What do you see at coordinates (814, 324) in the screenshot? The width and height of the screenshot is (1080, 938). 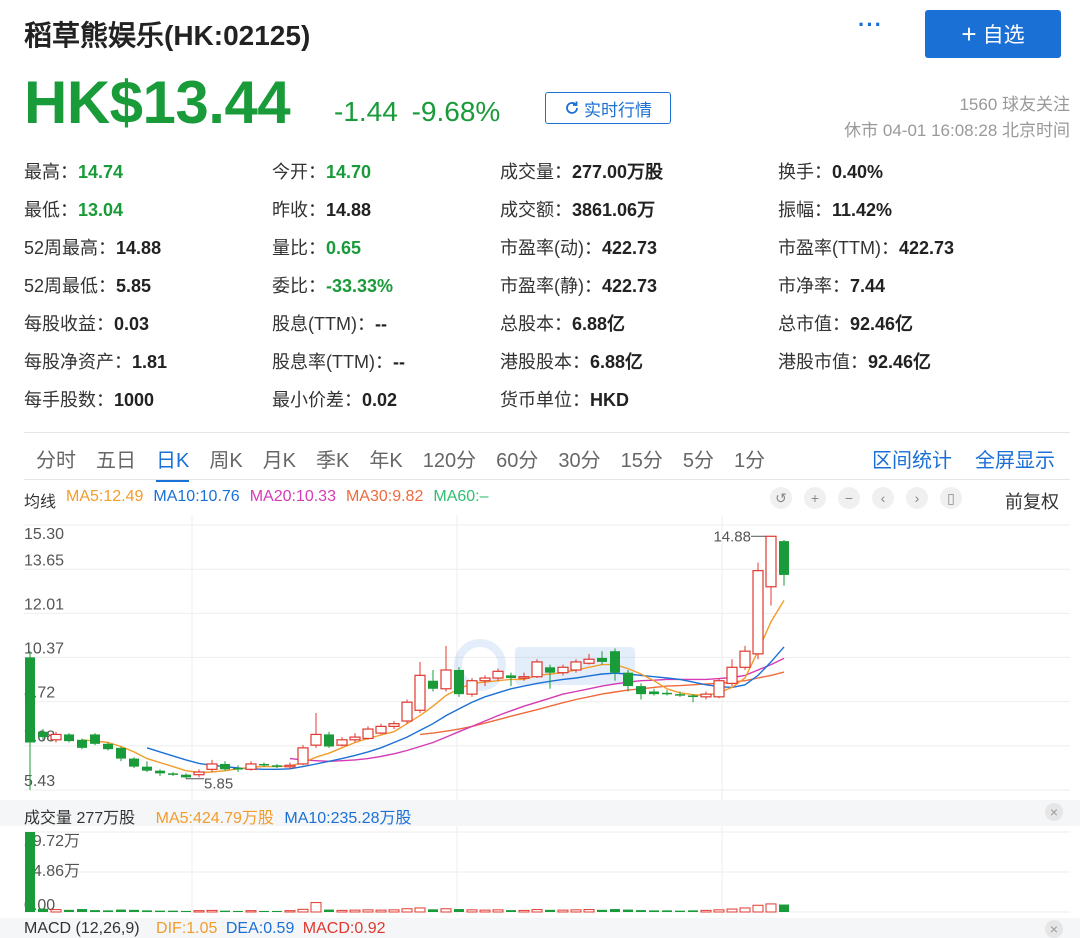 I see `stat-label: 总市值：` at bounding box center [814, 324].